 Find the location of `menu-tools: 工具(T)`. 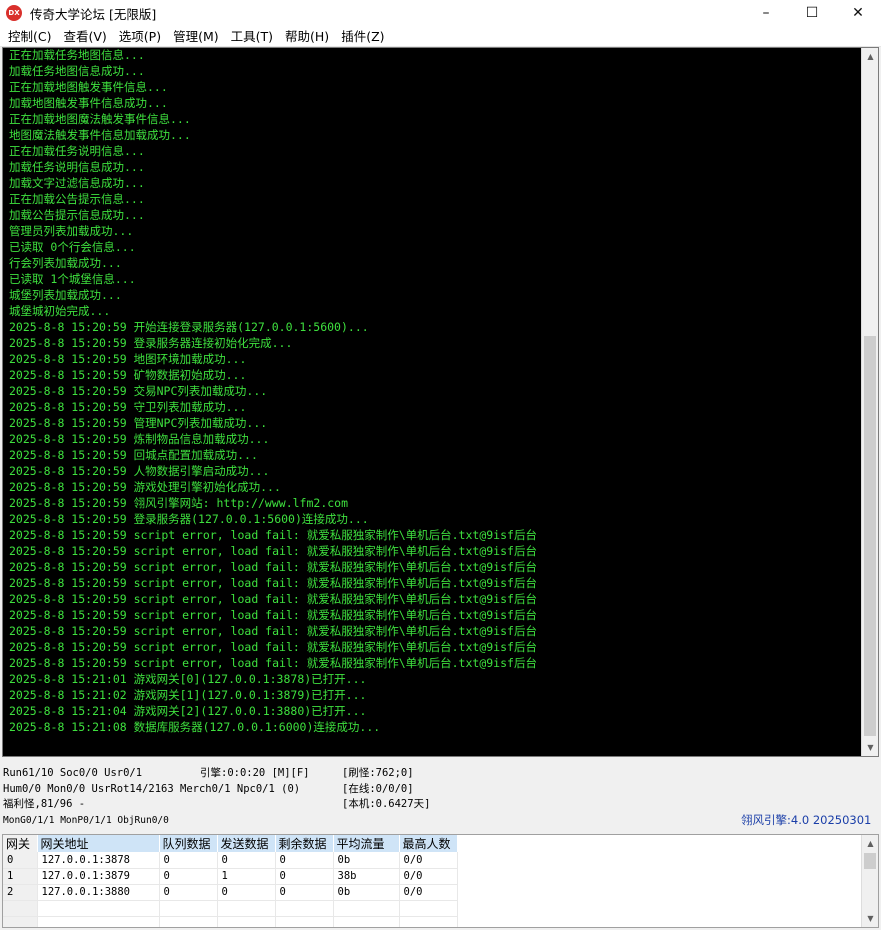

menu-tools: 工具(T) is located at coordinates (252, 36).